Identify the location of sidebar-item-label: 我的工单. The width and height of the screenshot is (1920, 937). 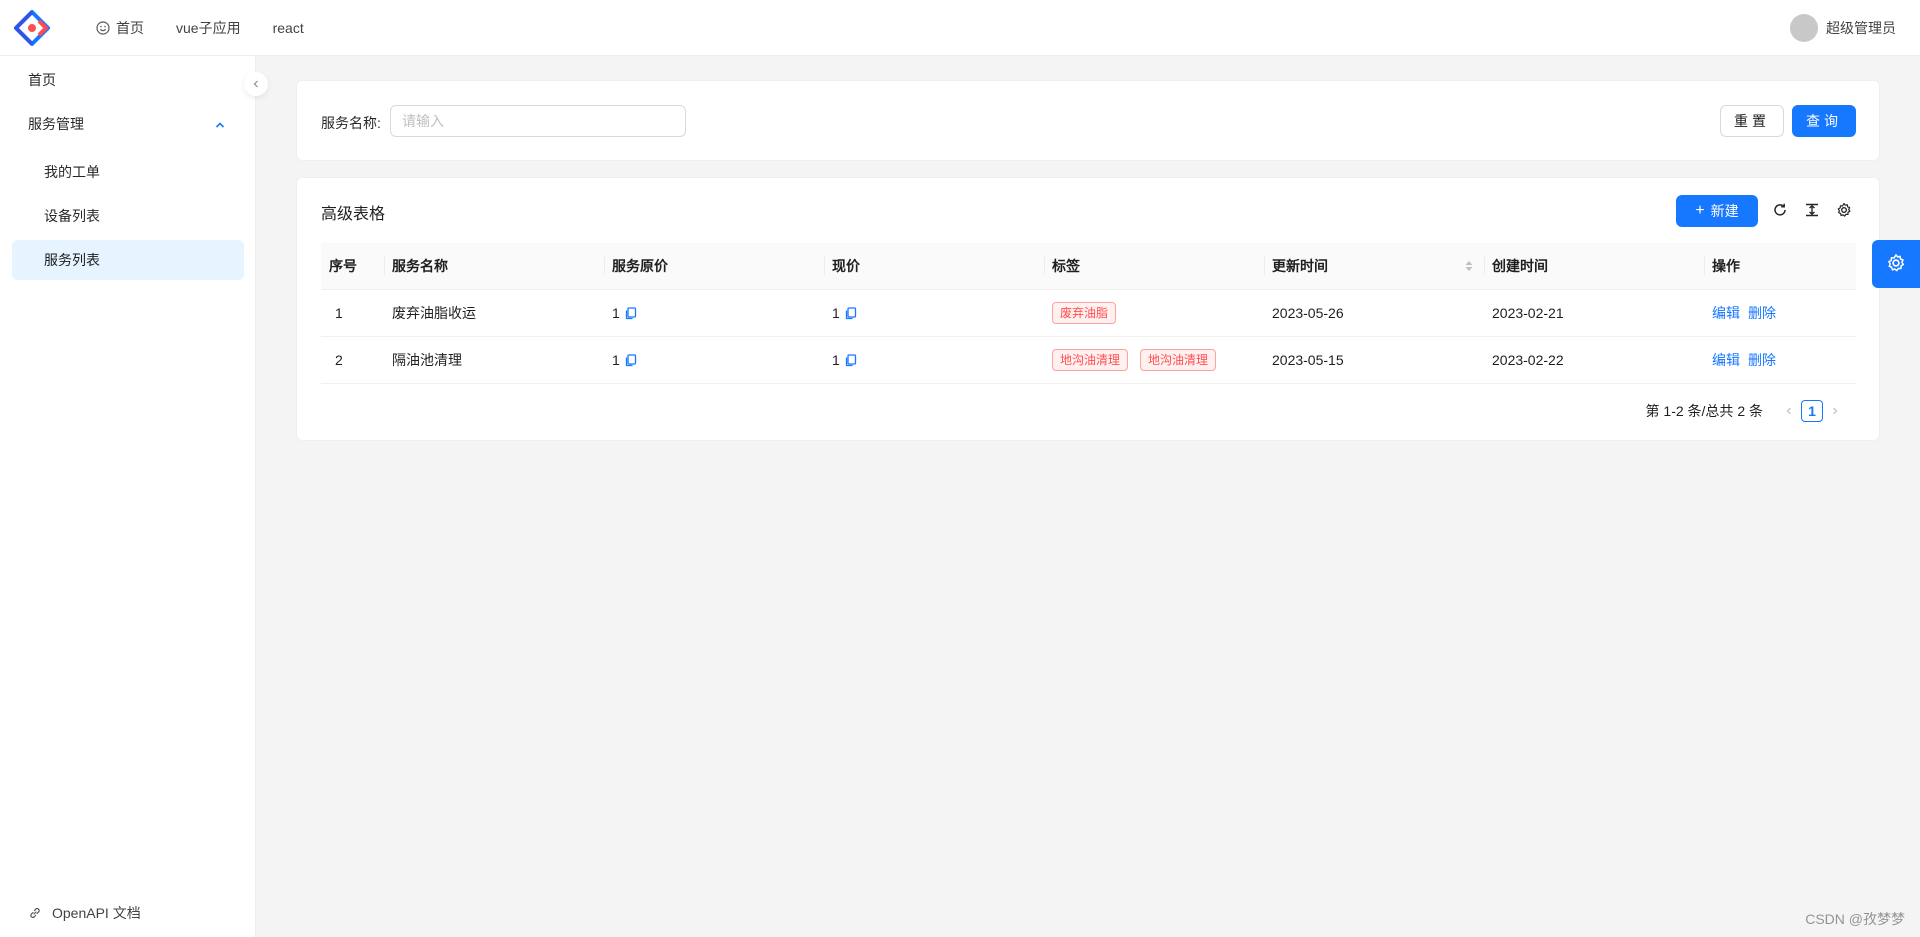
(72, 172).